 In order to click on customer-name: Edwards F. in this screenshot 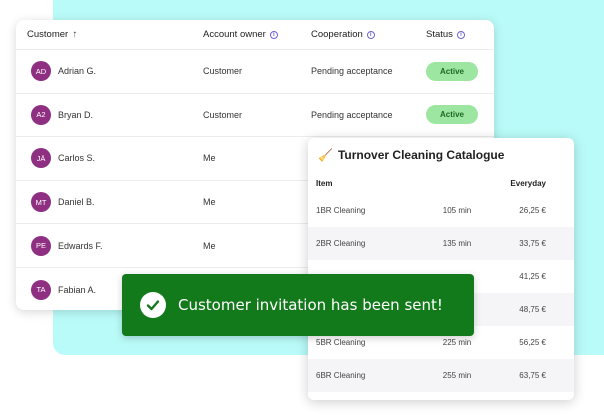, I will do `click(80, 245)`.